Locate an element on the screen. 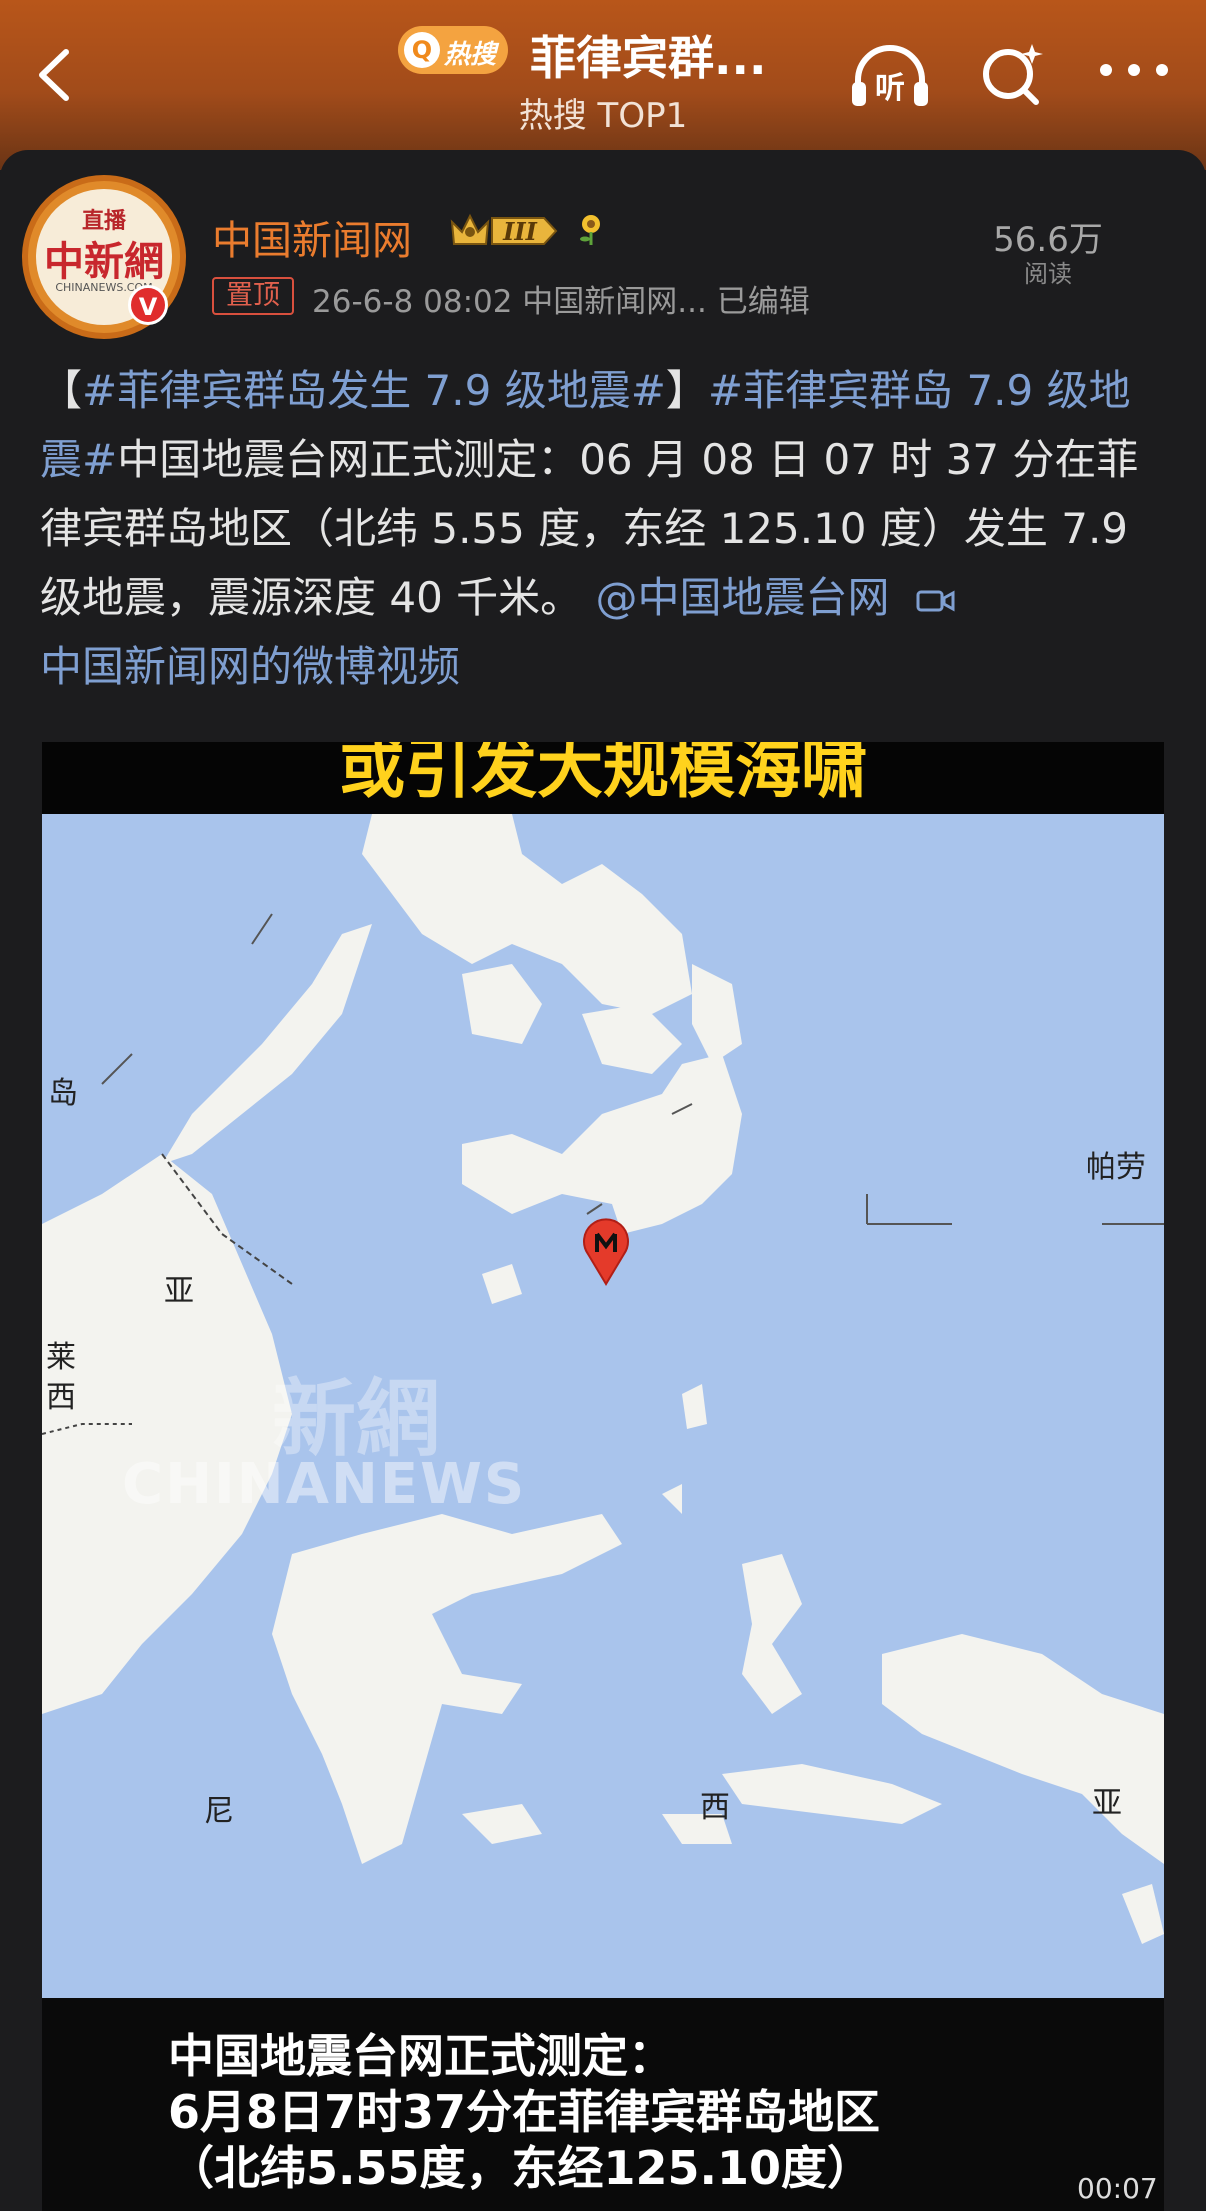 Image resolution: width=1206 pixels, height=2211 pixels. watermark-text: CHINANEWS is located at coordinates (324, 1484).